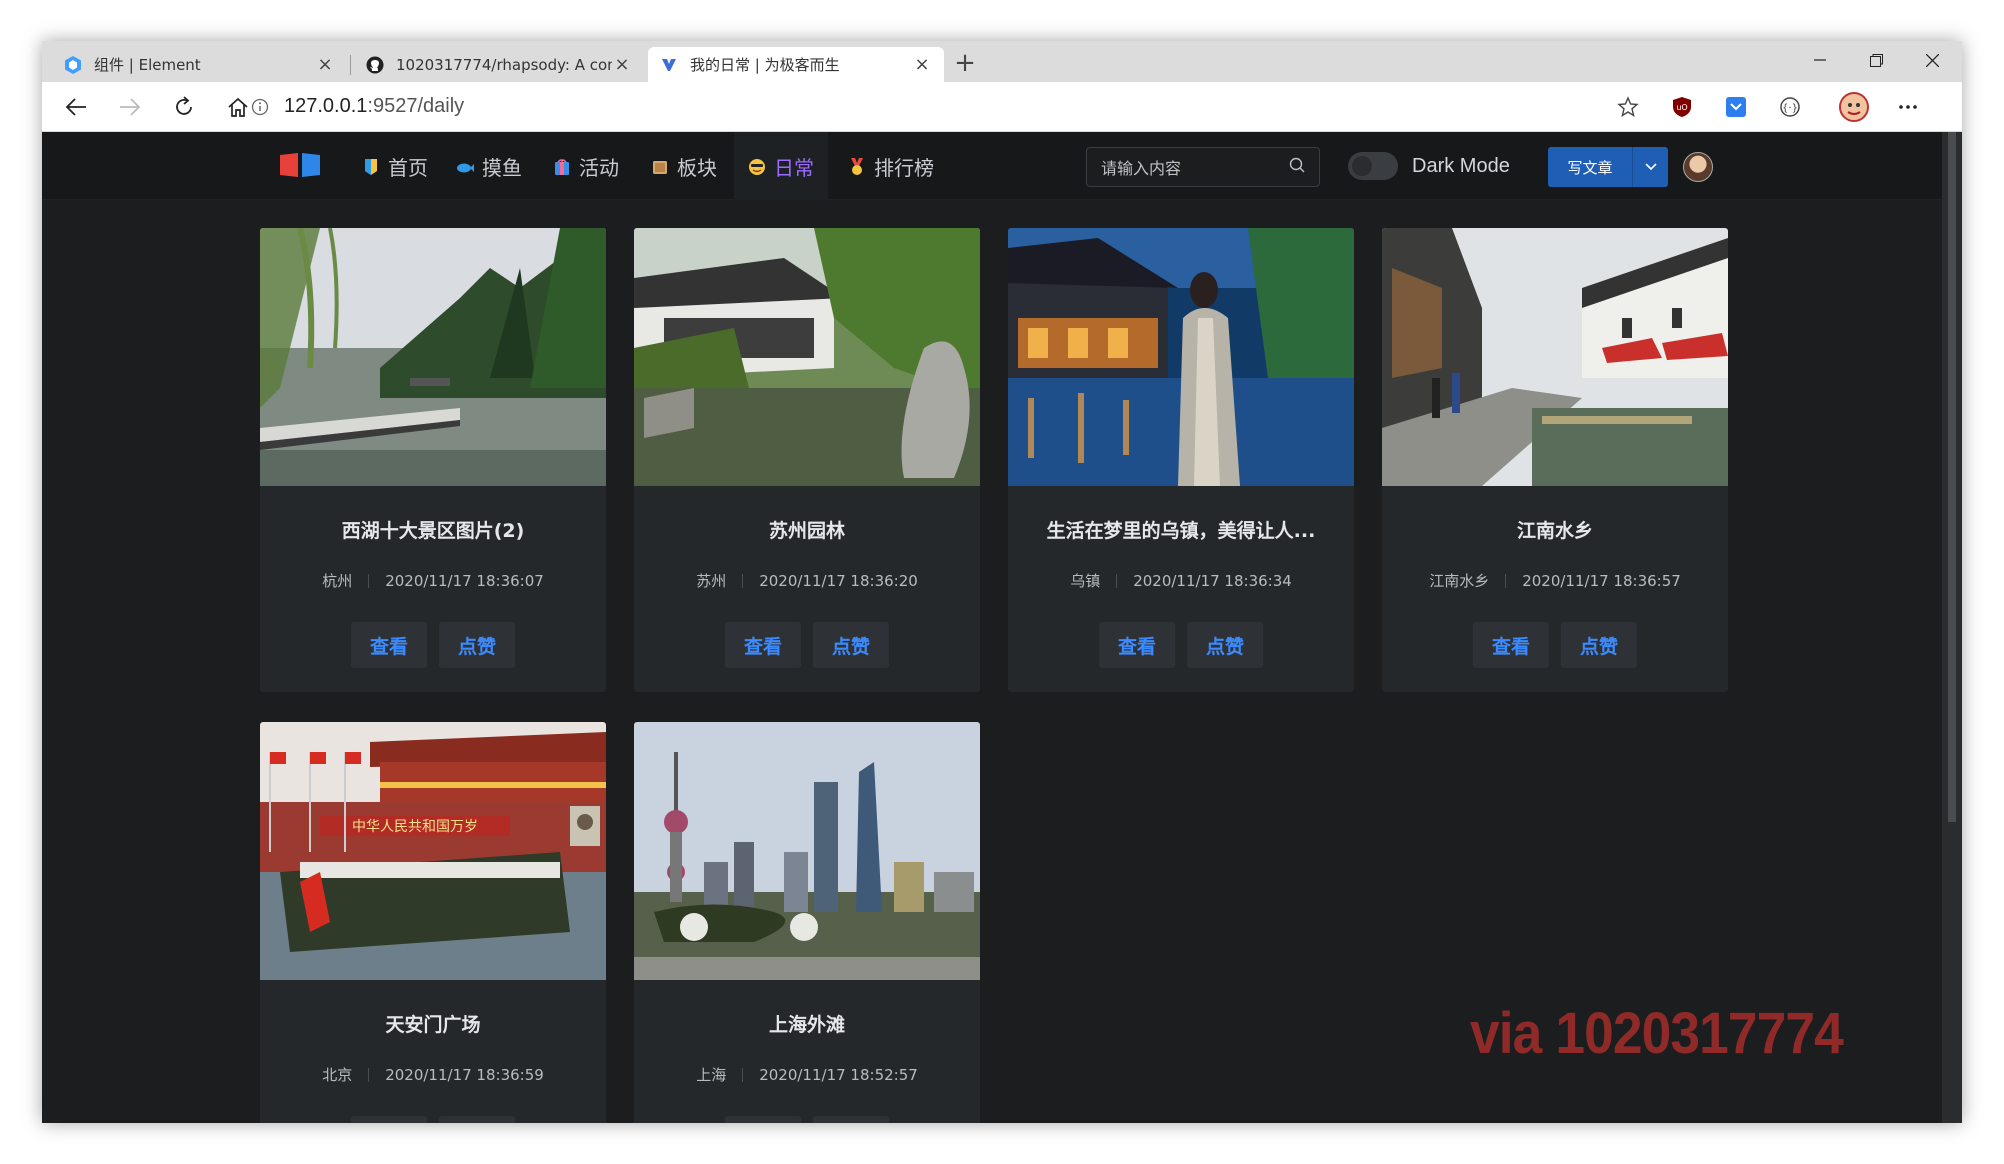  What do you see at coordinates (408, 167) in the screenshot?
I see `nav-label: 首页` at bounding box center [408, 167].